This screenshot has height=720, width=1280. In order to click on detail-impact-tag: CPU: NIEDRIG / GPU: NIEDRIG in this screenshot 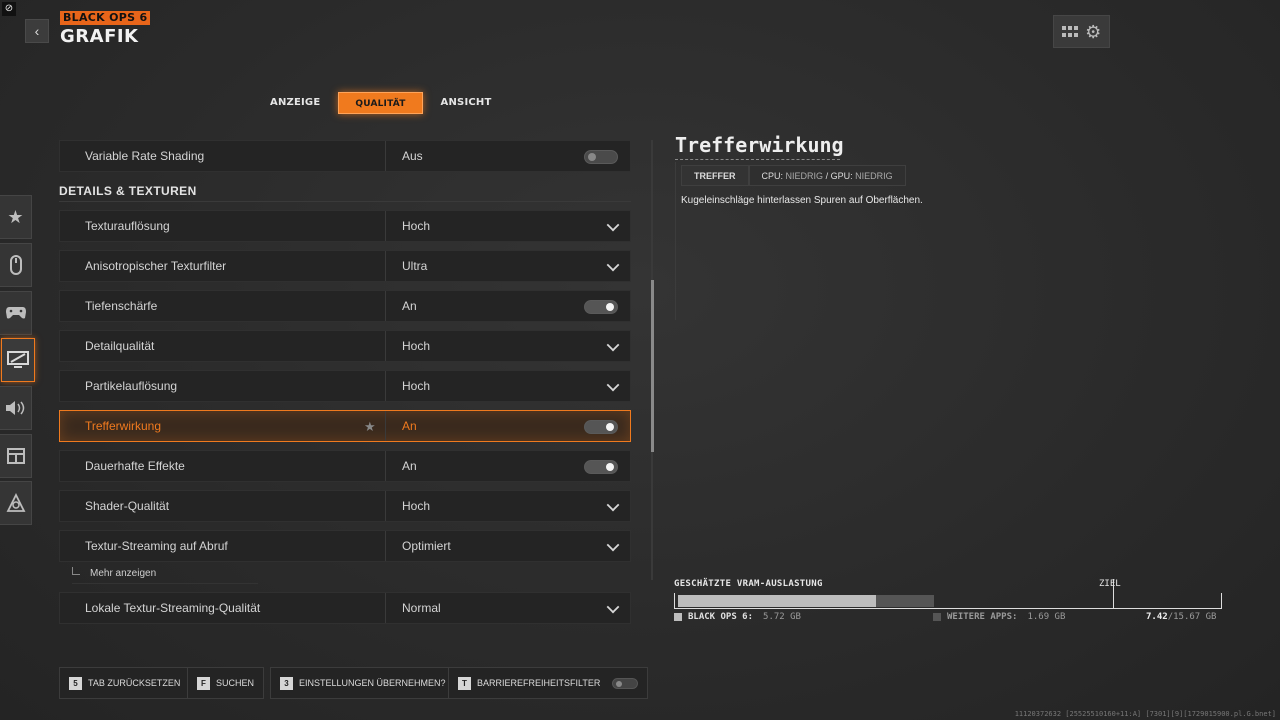, I will do `click(827, 175)`.